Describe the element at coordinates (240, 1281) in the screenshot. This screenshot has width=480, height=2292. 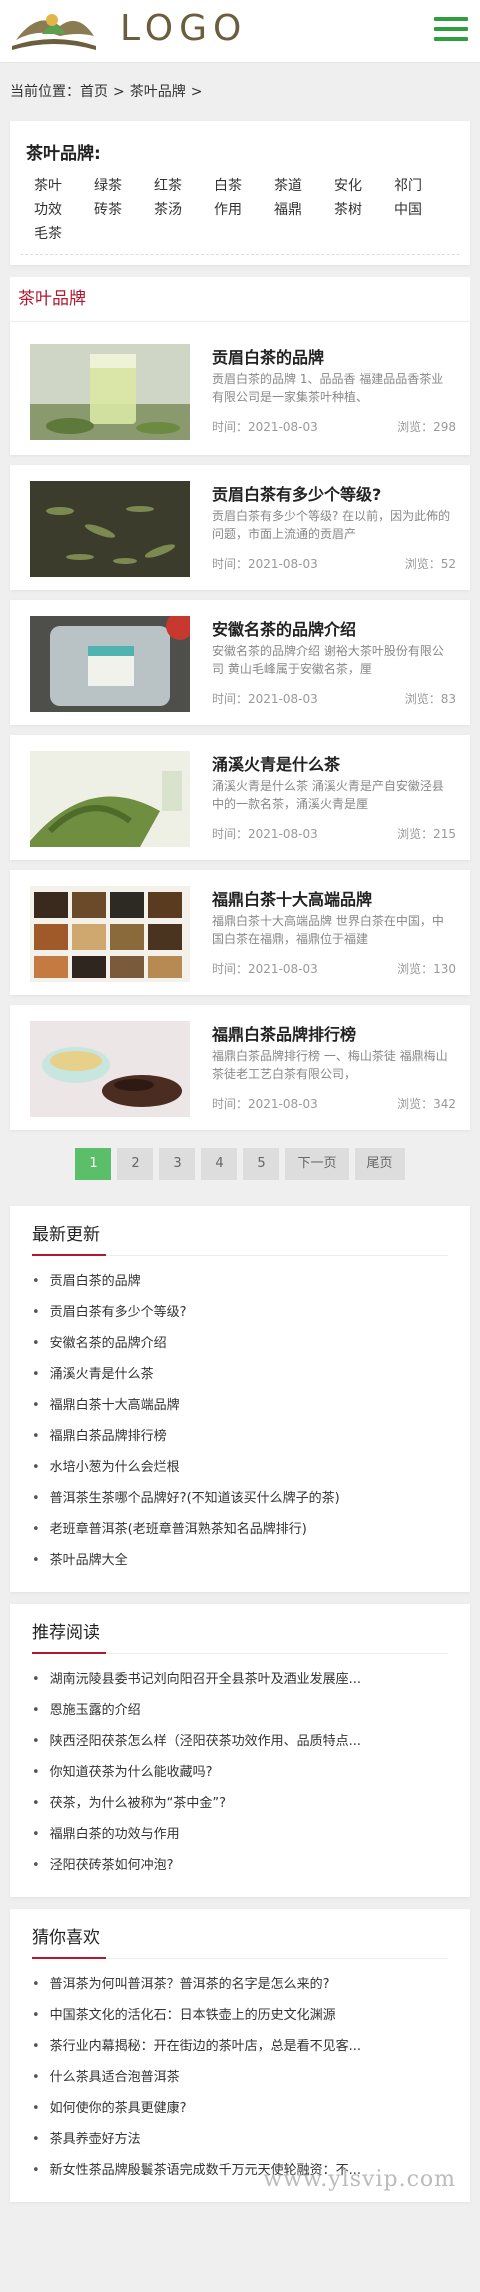
I see `list-item: 贡眉白茶的品牌` at that location.